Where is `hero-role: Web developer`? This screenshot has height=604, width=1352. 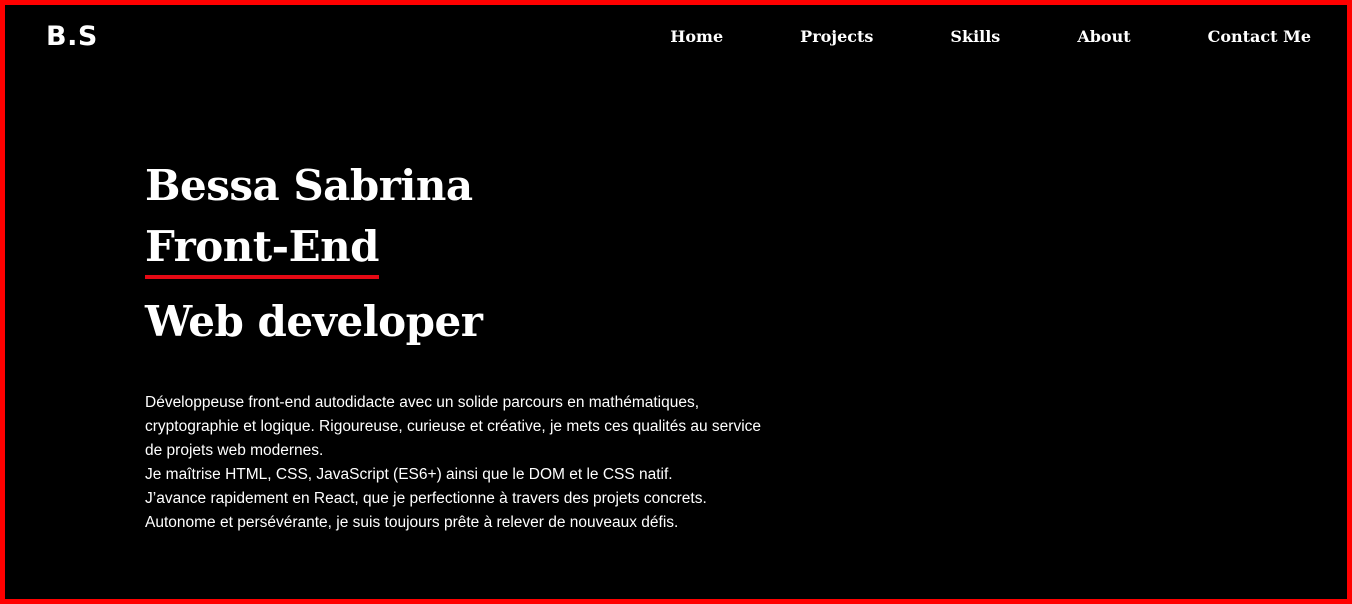 hero-role: Web developer is located at coordinates (314, 321).